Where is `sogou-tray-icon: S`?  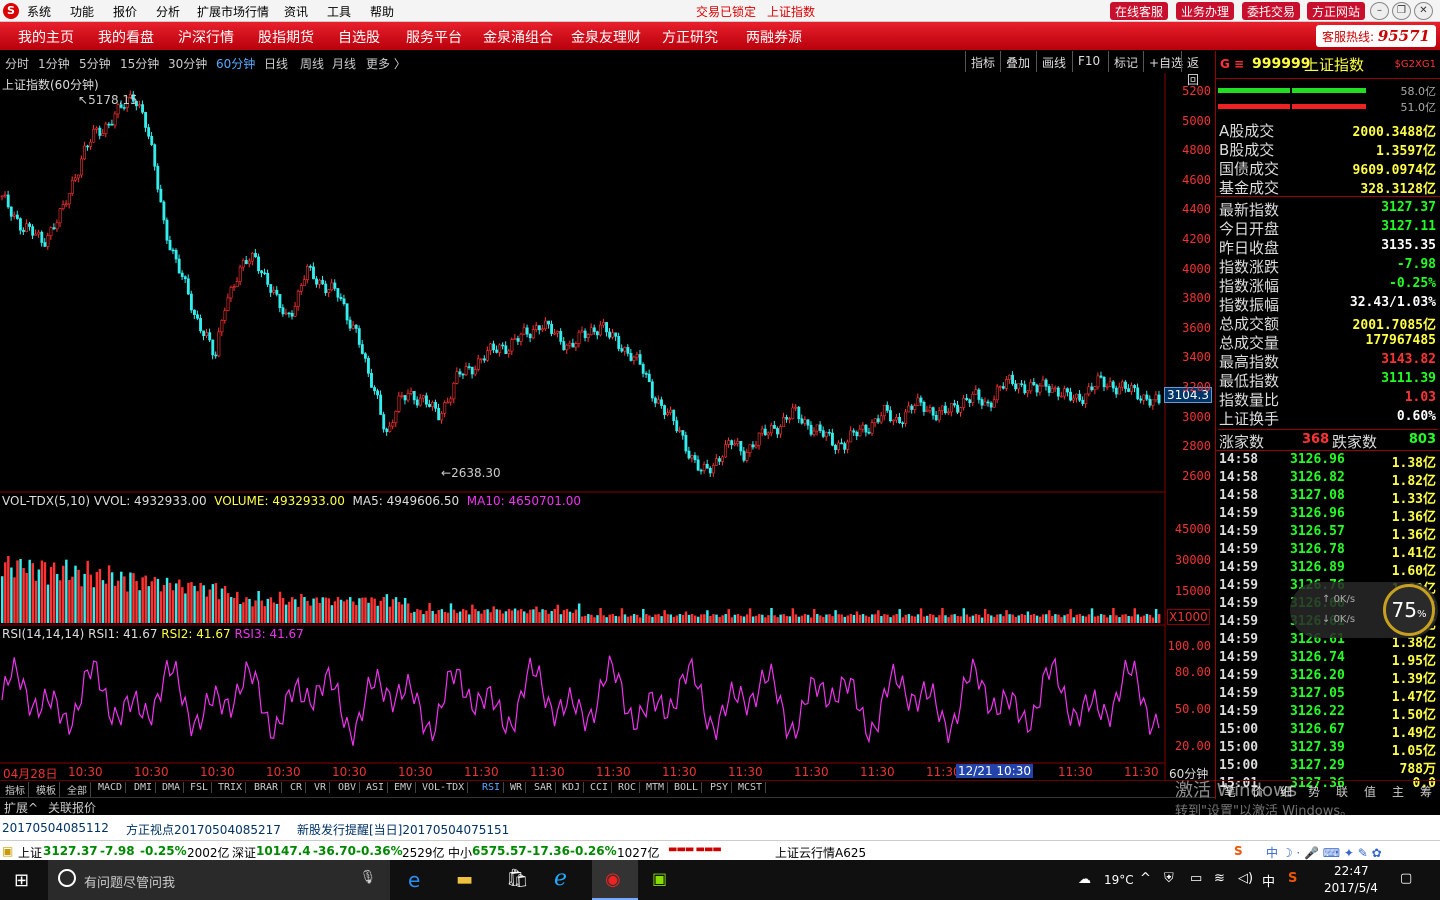
sogou-tray-icon: S is located at coordinates (1292, 878).